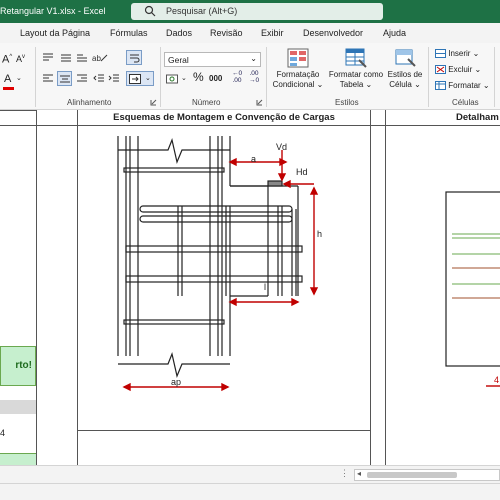  Describe the element at coordinates (497, 380) in the screenshot. I see `detail-dimension-label: 4` at that location.